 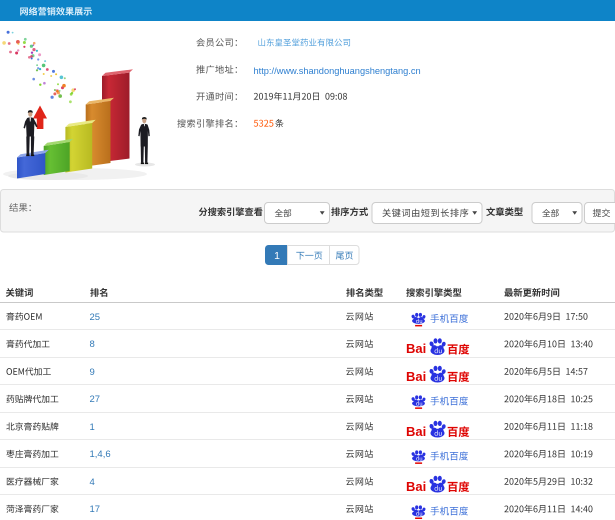 What do you see at coordinates (95, 399) in the screenshot?
I see `svg-text: 27` at bounding box center [95, 399].